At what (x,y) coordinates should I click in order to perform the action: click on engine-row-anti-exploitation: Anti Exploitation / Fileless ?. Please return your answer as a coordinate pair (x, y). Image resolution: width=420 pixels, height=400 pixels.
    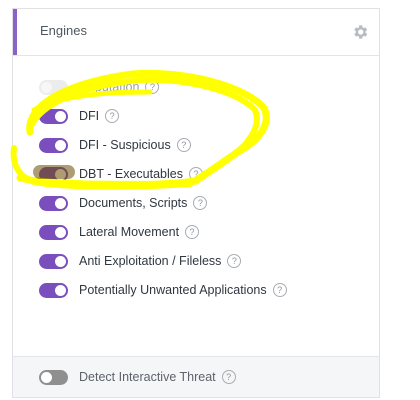
    Looking at the image, I should click on (140, 261).